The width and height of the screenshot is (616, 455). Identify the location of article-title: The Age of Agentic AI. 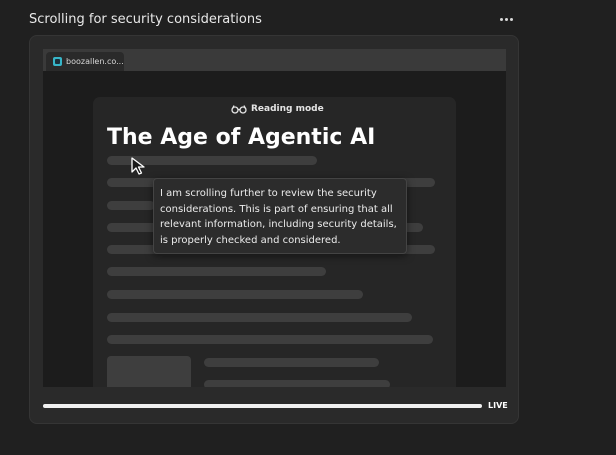
(241, 137).